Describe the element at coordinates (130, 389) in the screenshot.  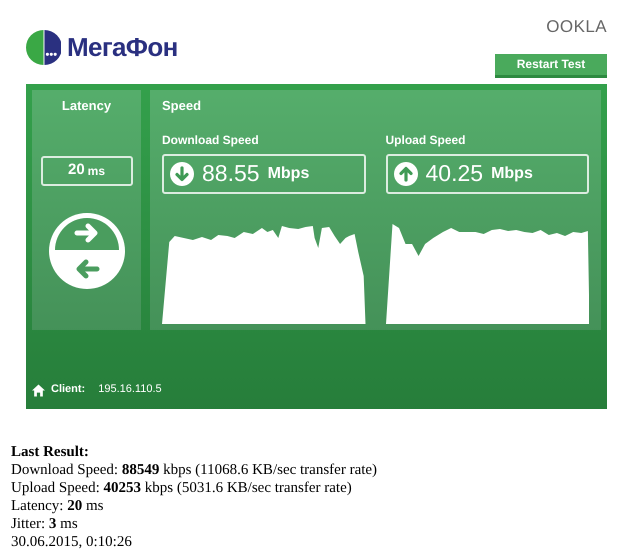
I see `client-ip: 195.16.110.5` at that location.